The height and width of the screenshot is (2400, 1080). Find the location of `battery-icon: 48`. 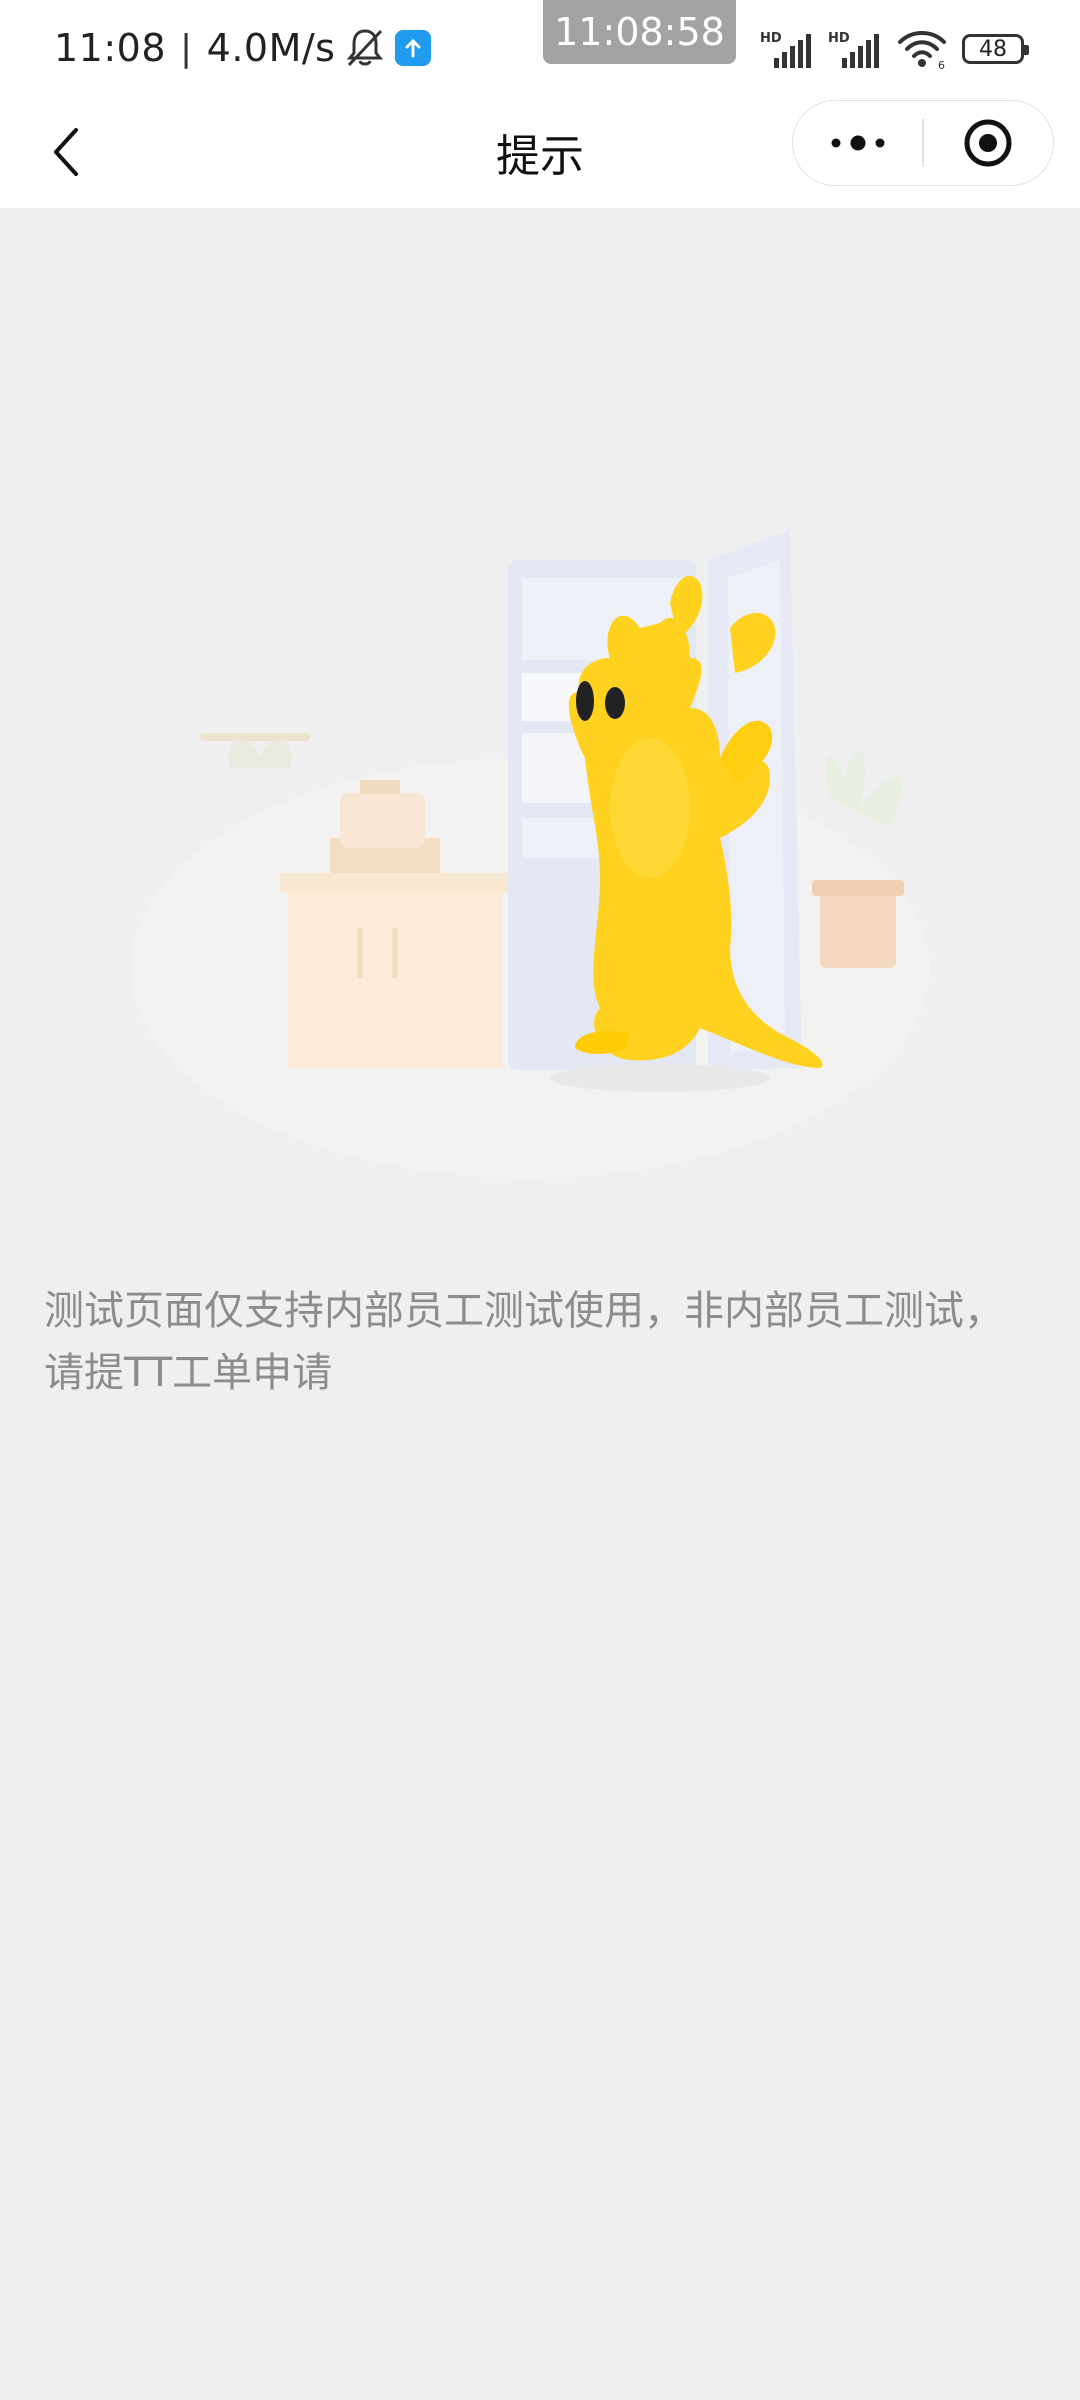

battery-icon: 48 is located at coordinates (995, 49).